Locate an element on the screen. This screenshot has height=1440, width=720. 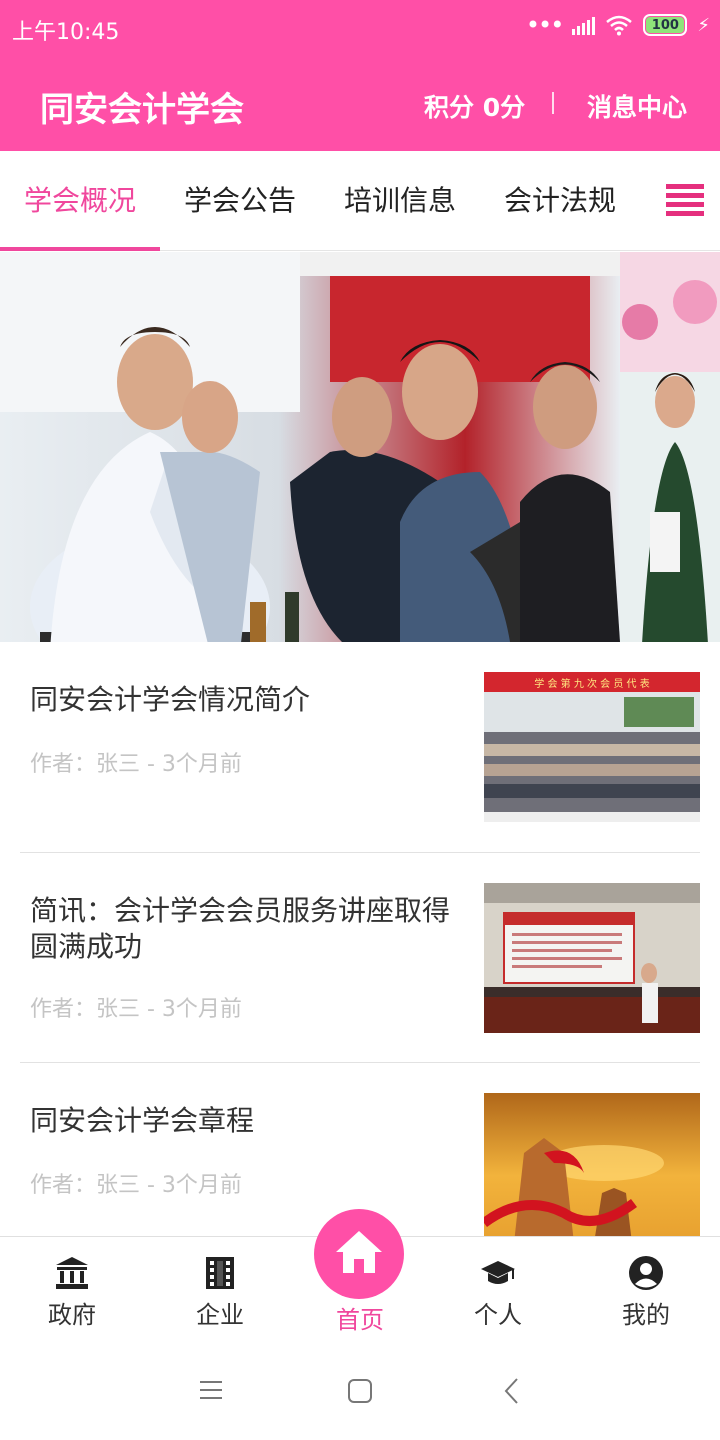
nav-label: 企业 is located at coordinates (220, 1315).